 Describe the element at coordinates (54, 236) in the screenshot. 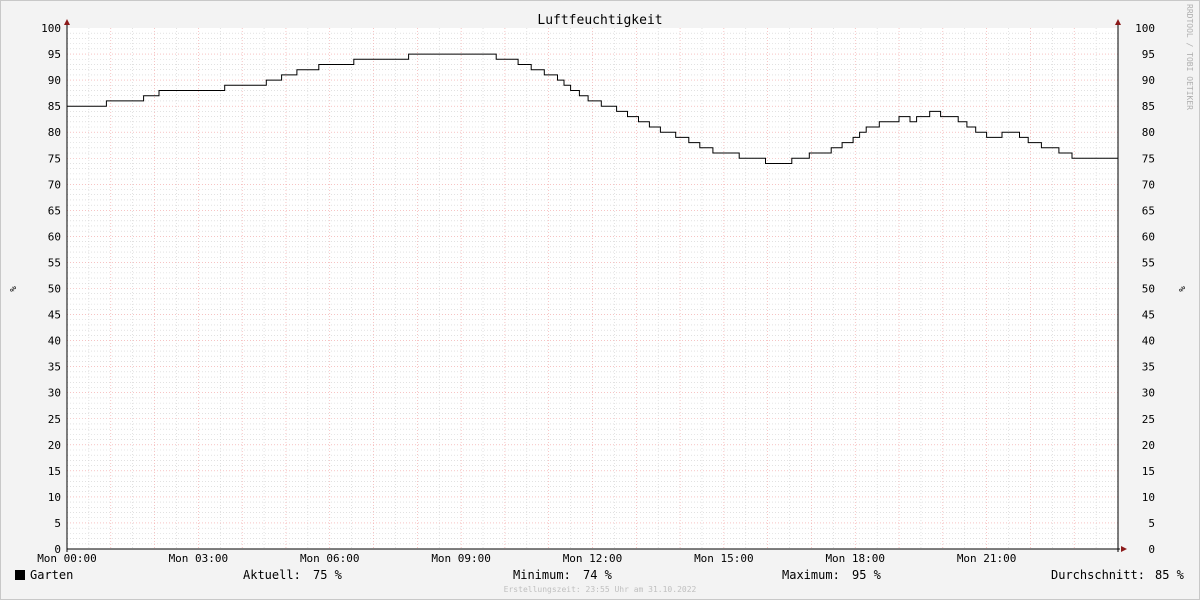

I see `y-tick-label-left: 60` at that location.